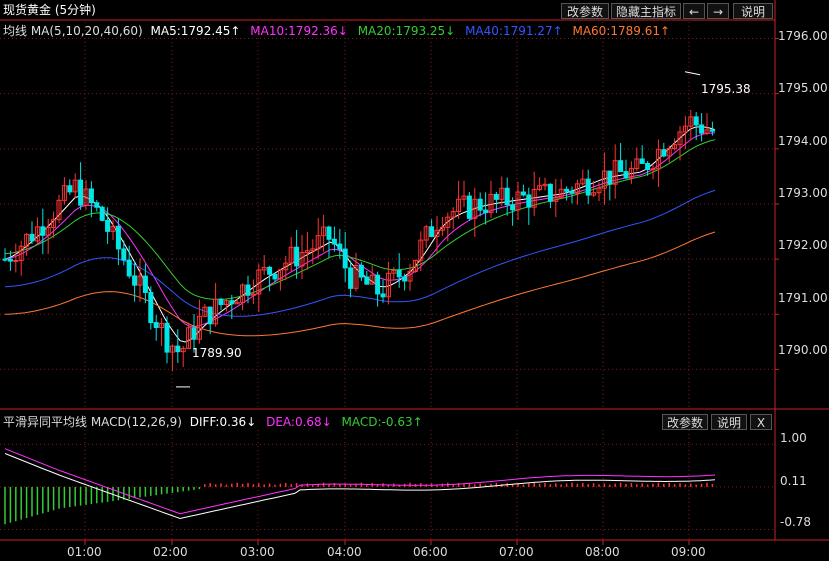 The width and height of the screenshot is (829, 561). Describe the element at coordinates (688, 552) in the screenshot. I see `x-tick-label: 09:00` at that location.